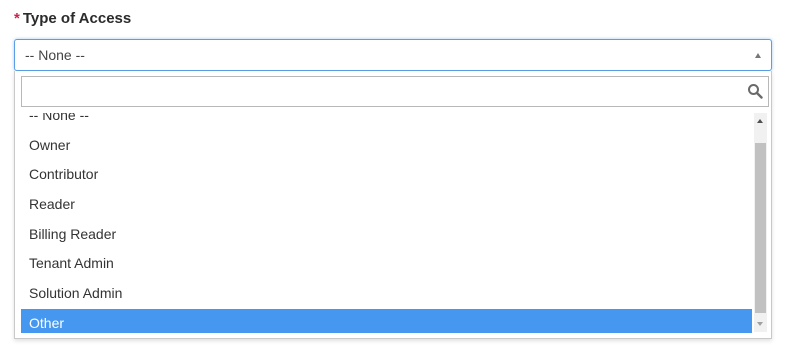 Image resolution: width=788 pixels, height=354 pixels. What do you see at coordinates (760, 121) in the screenshot?
I see `scroll-up-arrow-icon` at bounding box center [760, 121].